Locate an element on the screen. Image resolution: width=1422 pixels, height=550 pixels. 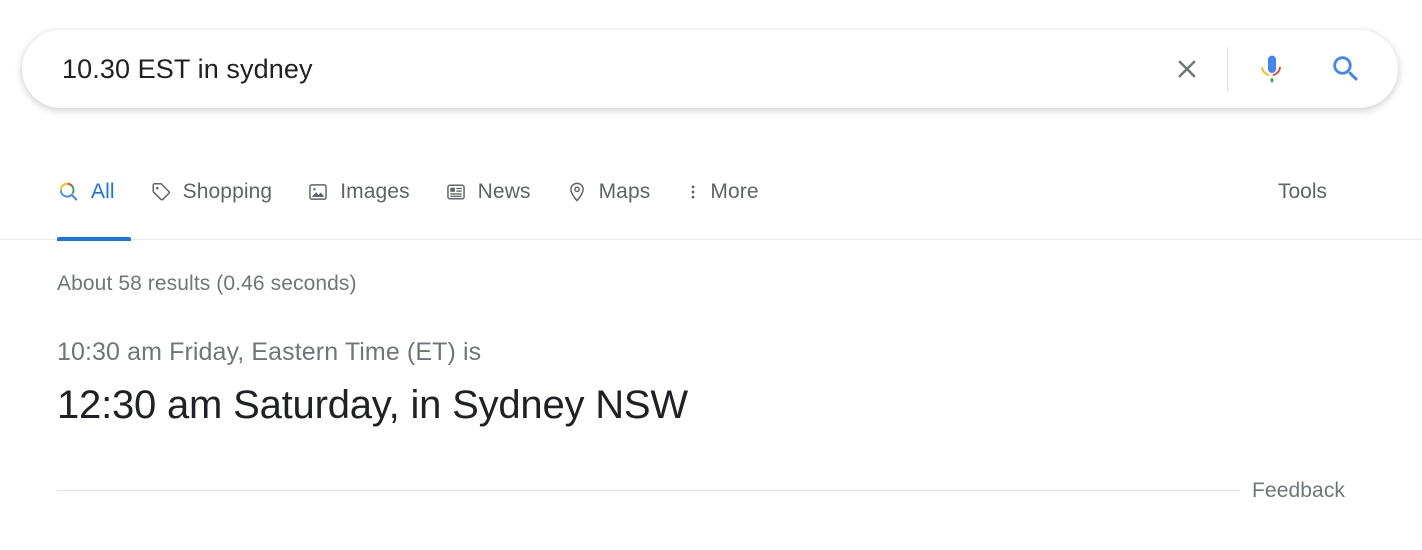
answer-divider is located at coordinates (648, 490).